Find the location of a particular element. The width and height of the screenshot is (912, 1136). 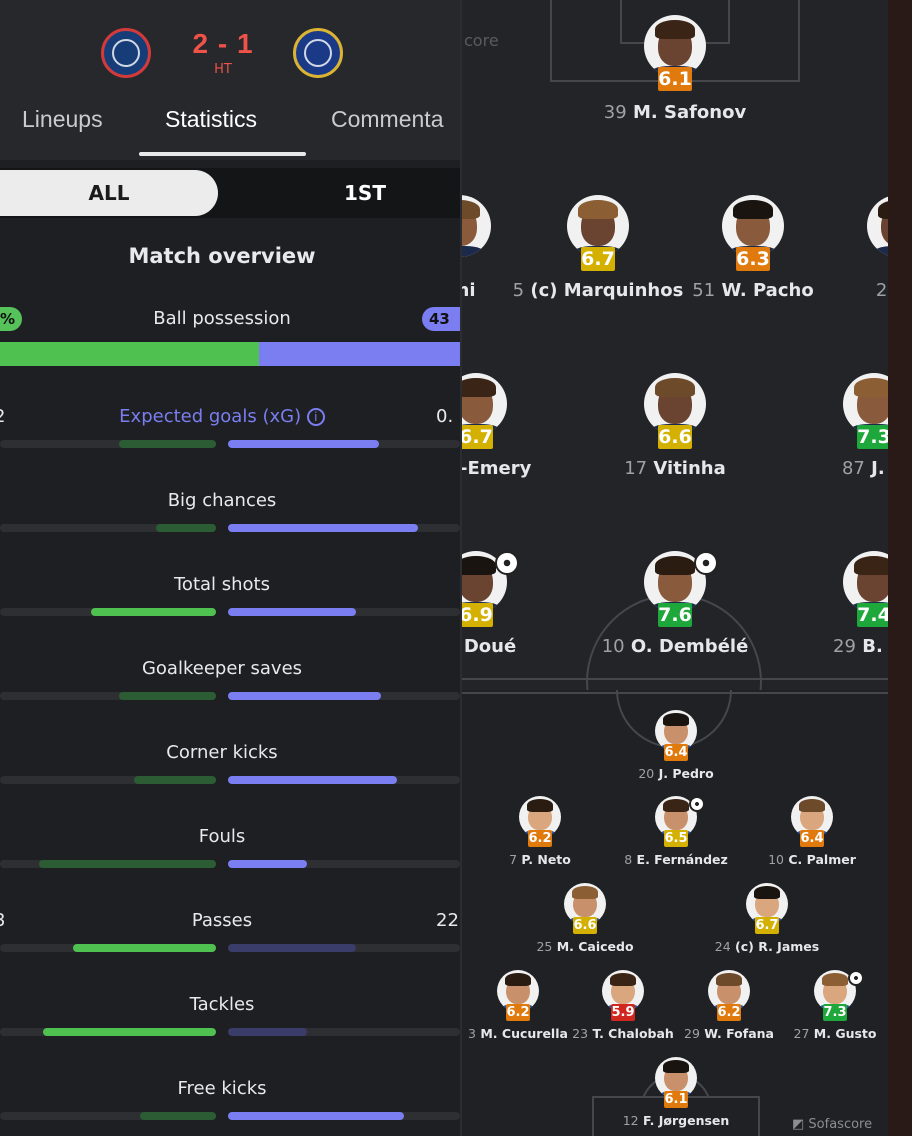

player-name: 20 J. Pedro is located at coordinates (676, 773).